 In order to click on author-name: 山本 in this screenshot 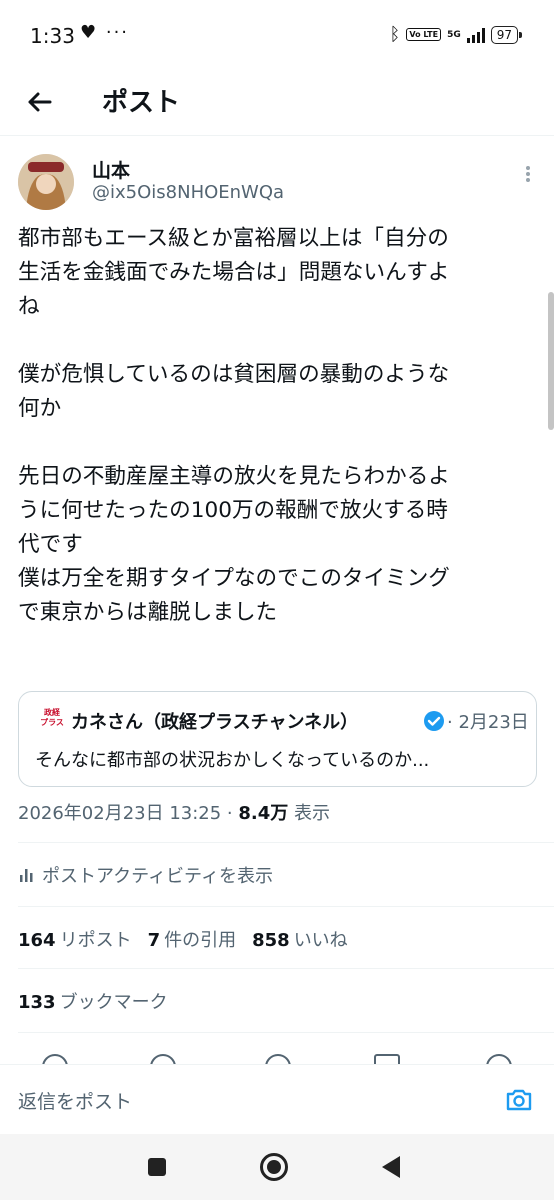, I will do `click(111, 169)`.